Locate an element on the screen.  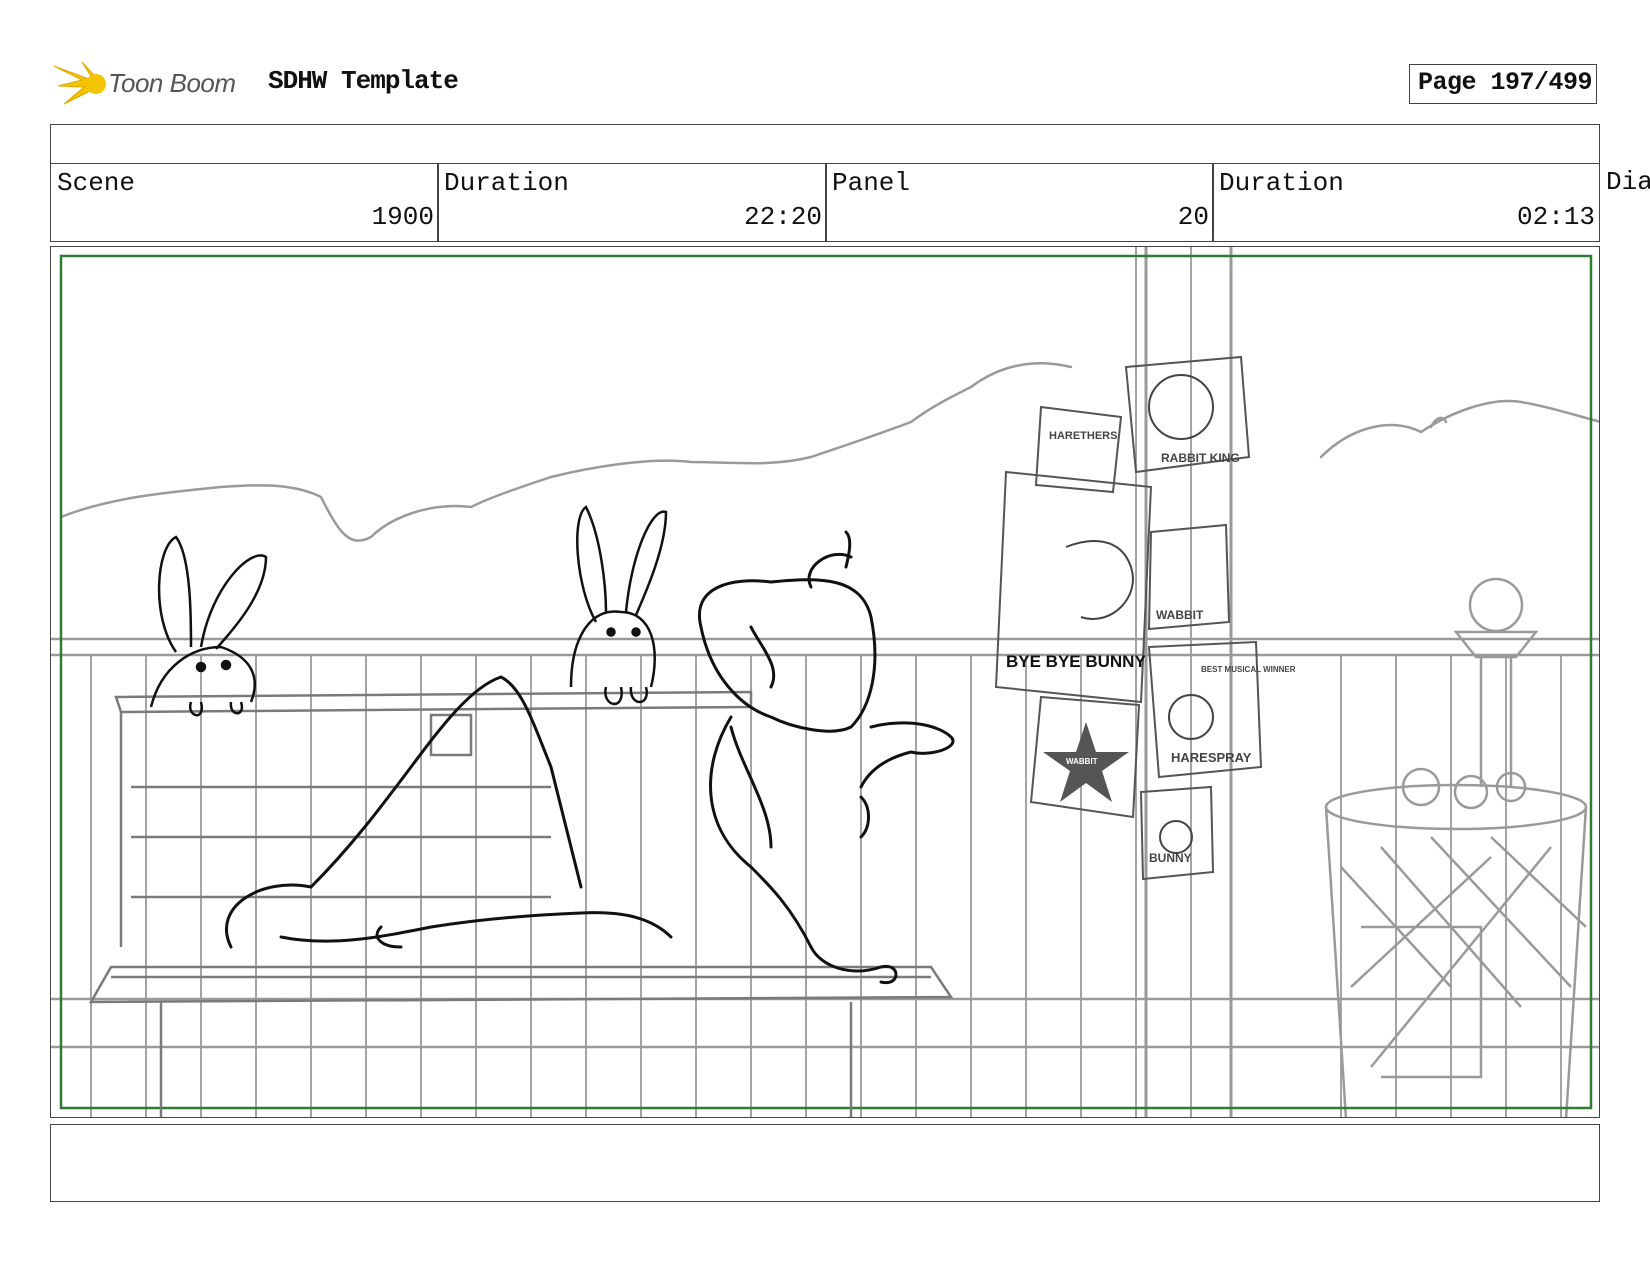
template-title: SDHW Template is located at coordinates (363, 81).